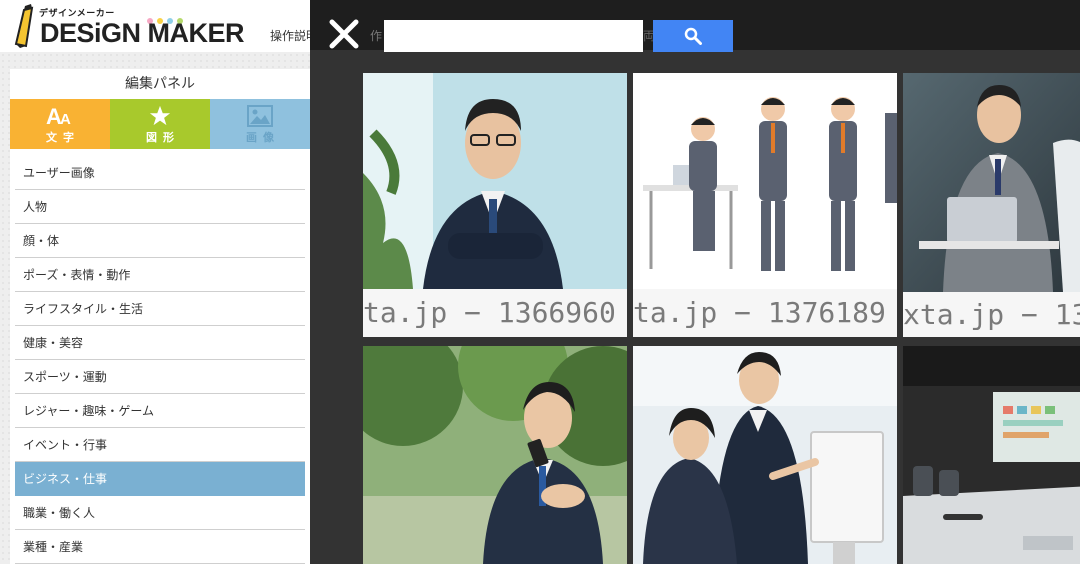 This screenshot has width=1080, height=564. I want to click on pencil-logo-icon, so click(24, 26).